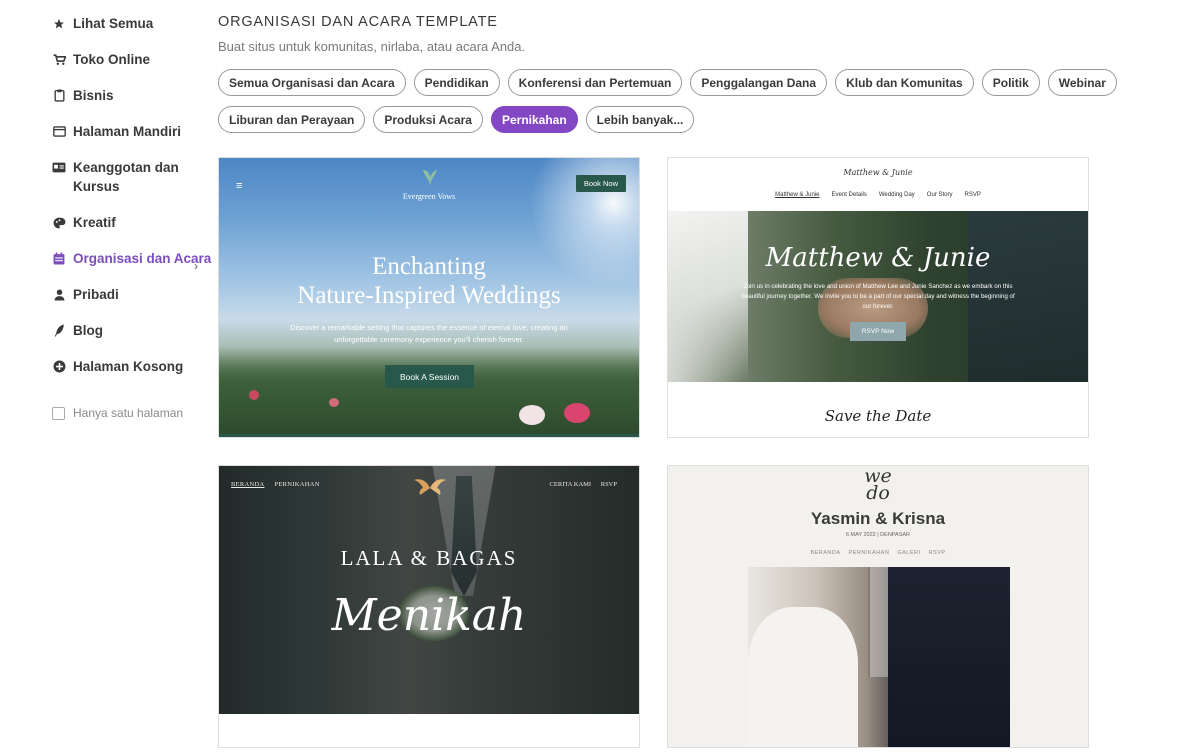  I want to click on single-page-checkbox: Hanya satu halaman, so click(132, 413).